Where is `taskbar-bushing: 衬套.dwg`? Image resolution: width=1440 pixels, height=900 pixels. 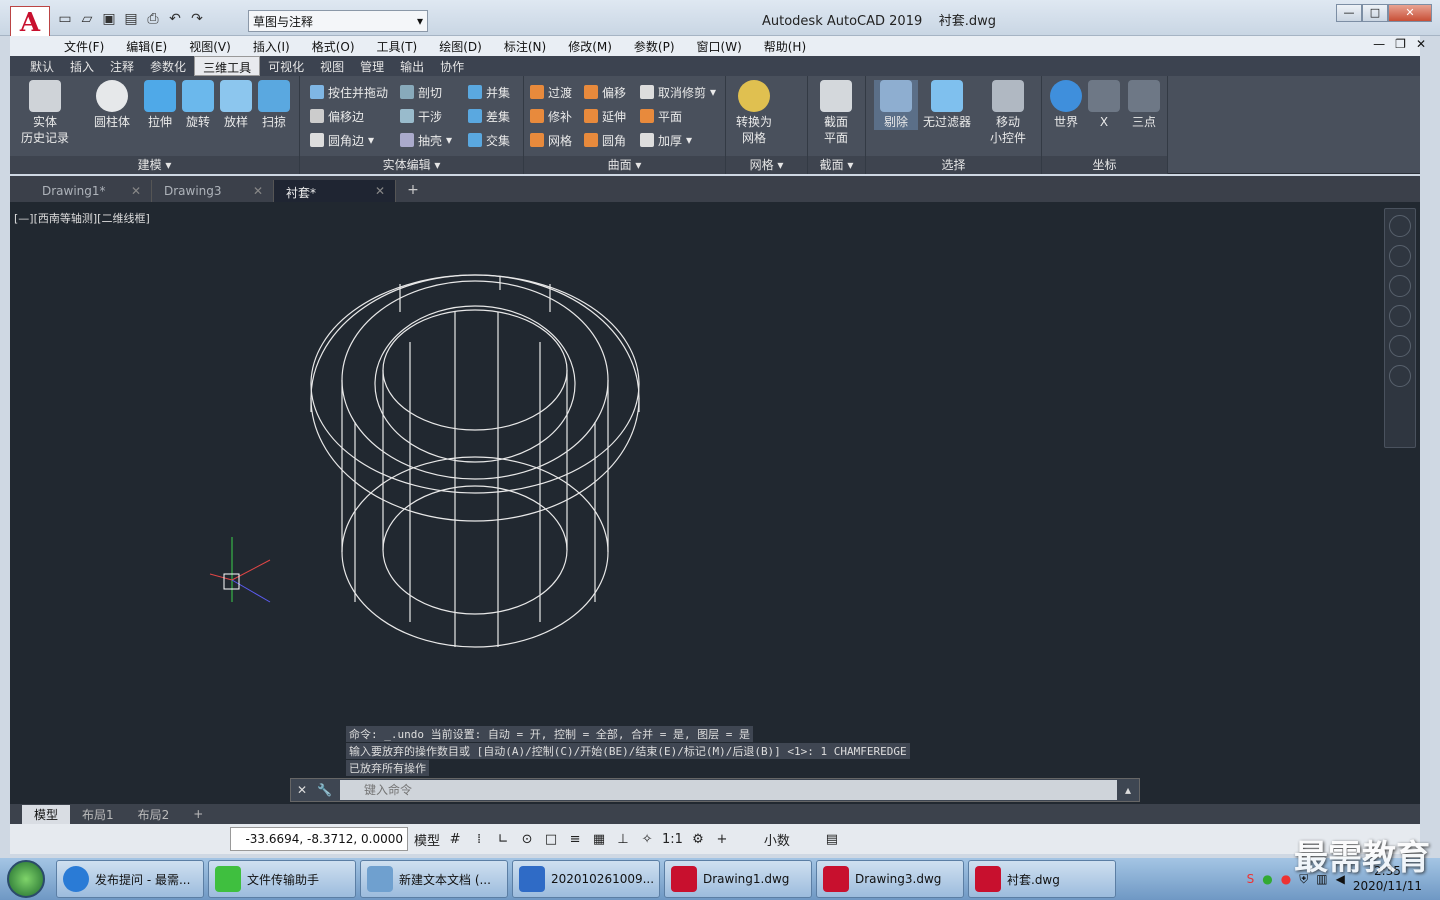 taskbar-bushing: 衬套.dwg is located at coordinates (1042, 879).